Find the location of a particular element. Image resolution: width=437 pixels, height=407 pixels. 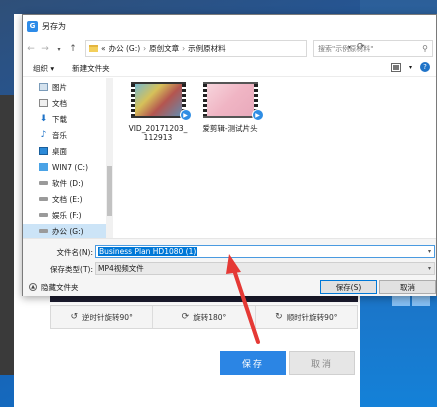

nav-item-label: 软件 (D:) is located at coordinates (68, 183).